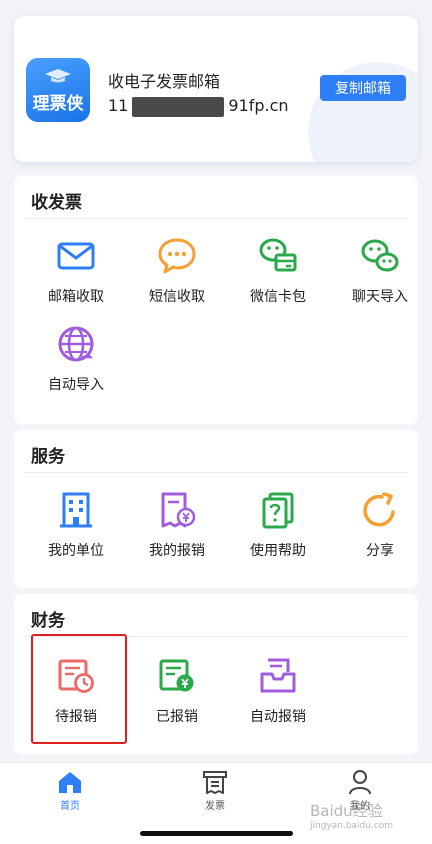  What do you see at coordinates (48, 621) in the screenshot?
I see `section-title-finance: 财务` at bounding box center [48, 621].